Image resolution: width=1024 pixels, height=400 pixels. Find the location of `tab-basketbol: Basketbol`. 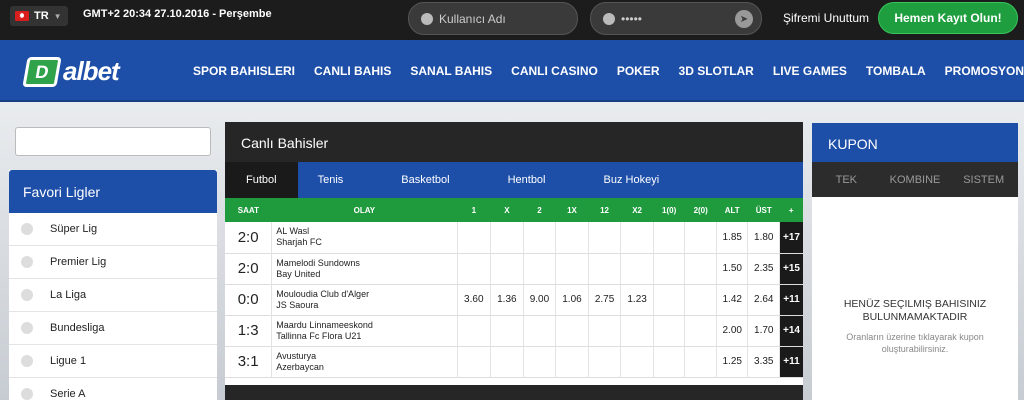

tab-basketbol: Basketbol is located at coordinates (425, 180).